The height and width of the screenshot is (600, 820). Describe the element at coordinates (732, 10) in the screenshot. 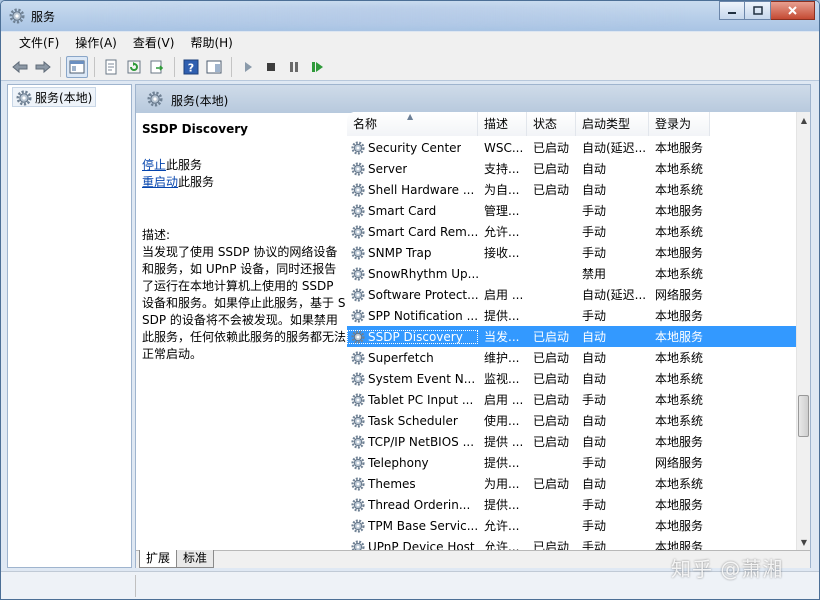

I see `minimize-button` at that location.